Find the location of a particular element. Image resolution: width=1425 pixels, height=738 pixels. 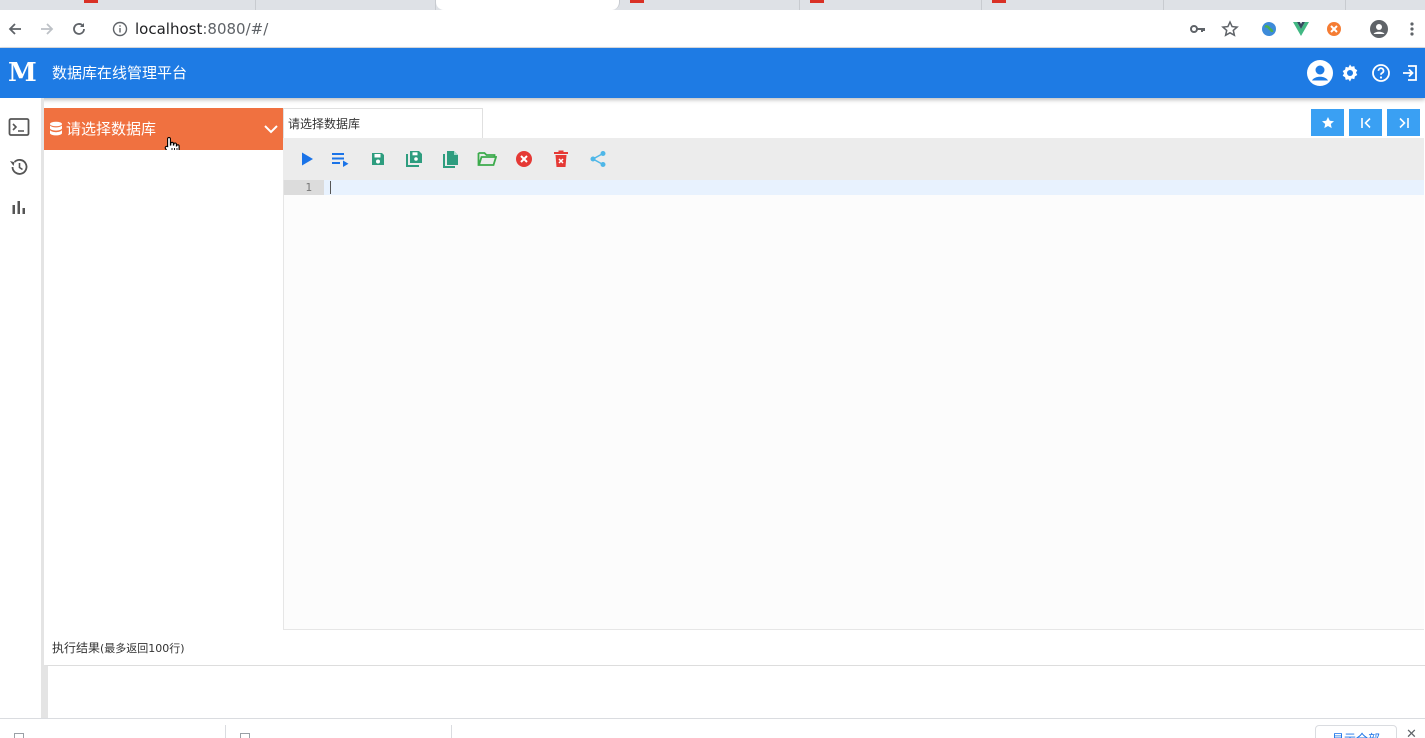

results-title-text: 执行结果 is located at coordinates (76, 648).